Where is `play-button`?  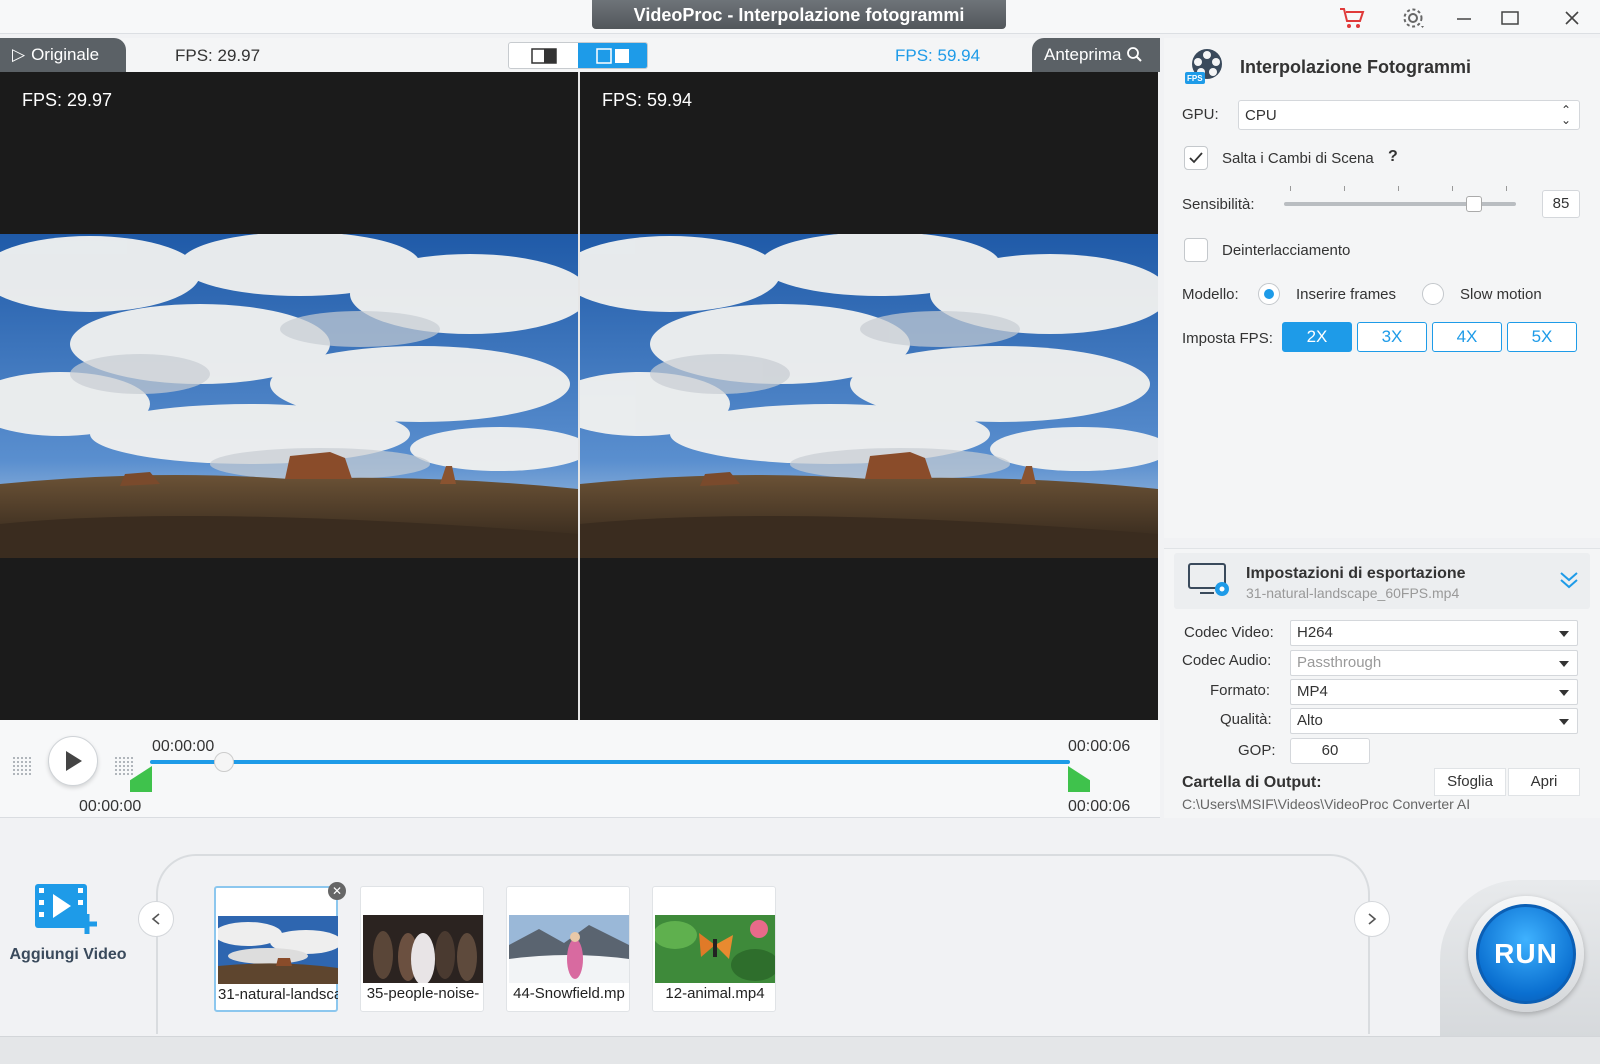 play-button is located at coordinates (73, 761).